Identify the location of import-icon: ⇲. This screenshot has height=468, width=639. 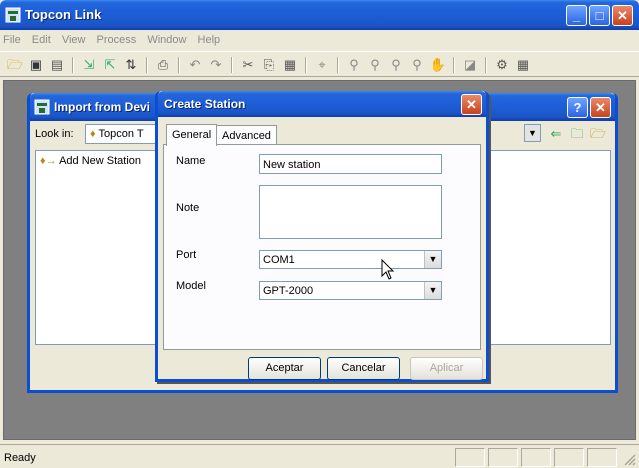
(89, 65).